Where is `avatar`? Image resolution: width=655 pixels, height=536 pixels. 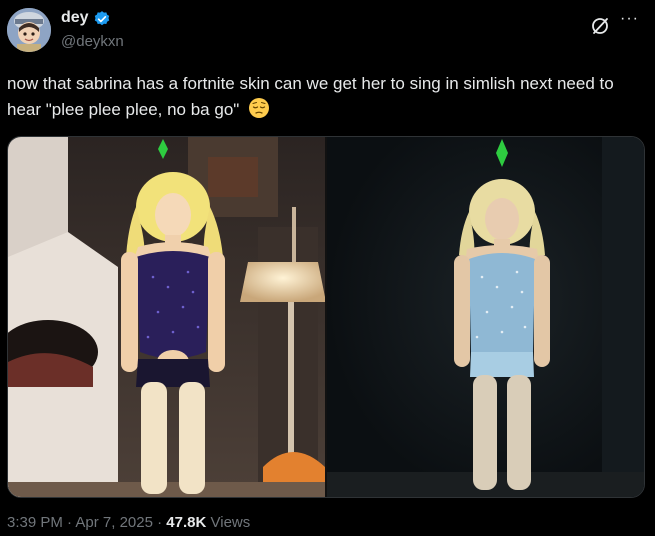 avatar is located at coordinates (29, 30).